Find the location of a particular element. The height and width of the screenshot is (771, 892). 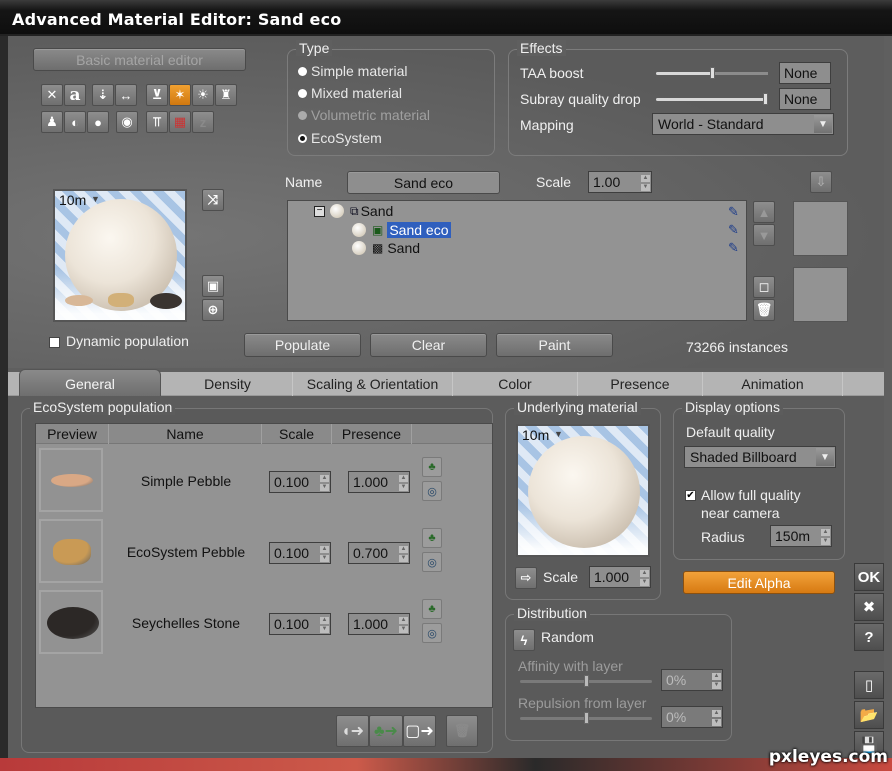

sphere-shading-icon: ◐ is located at coordinates (75, 122).